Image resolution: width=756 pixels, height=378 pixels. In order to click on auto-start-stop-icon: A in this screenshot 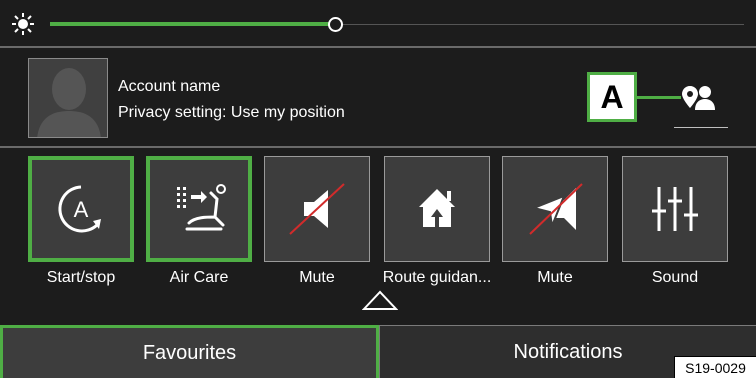, I will do `click(79, 209)`.